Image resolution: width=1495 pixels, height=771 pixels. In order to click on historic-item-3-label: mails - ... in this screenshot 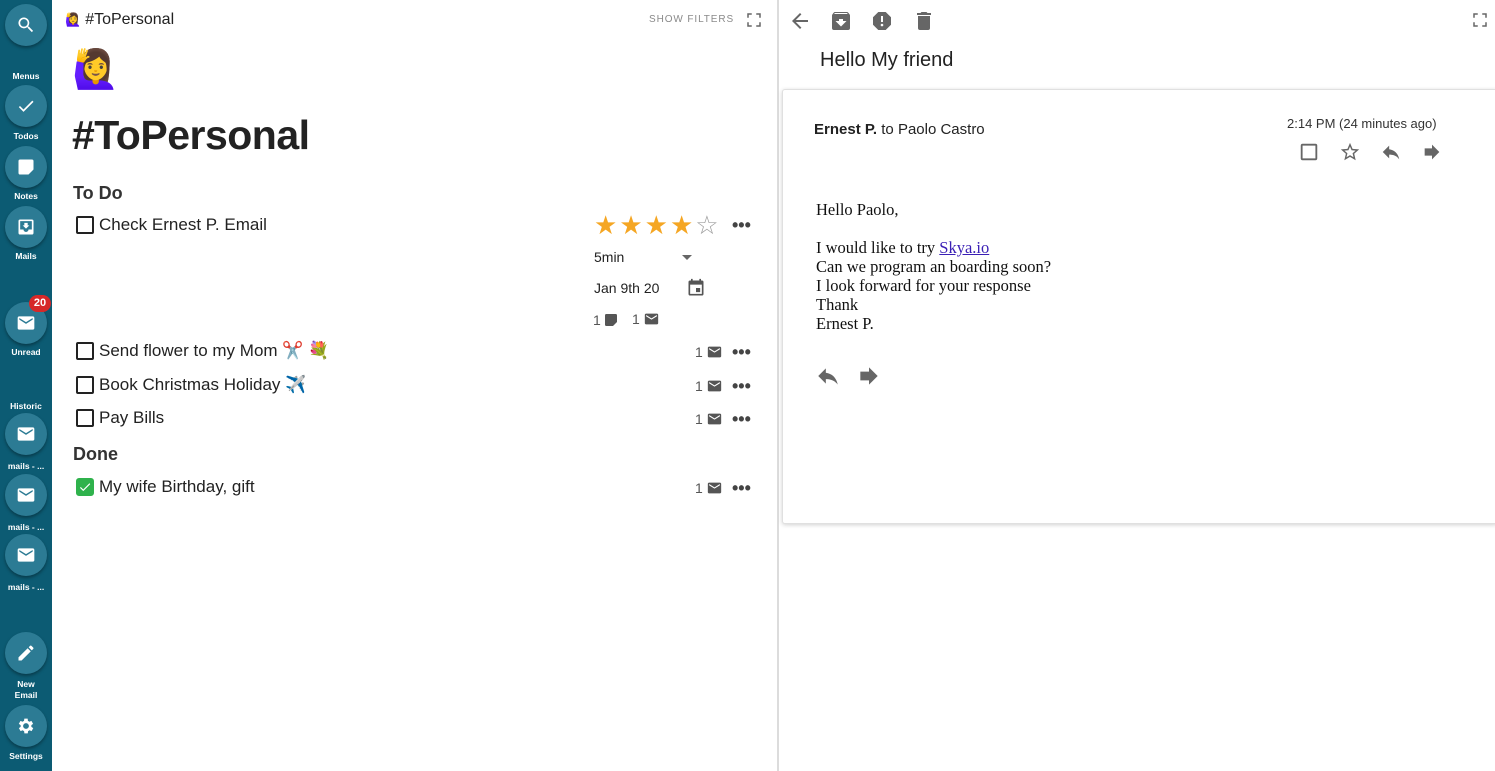, I will do `click(26, 587)`.